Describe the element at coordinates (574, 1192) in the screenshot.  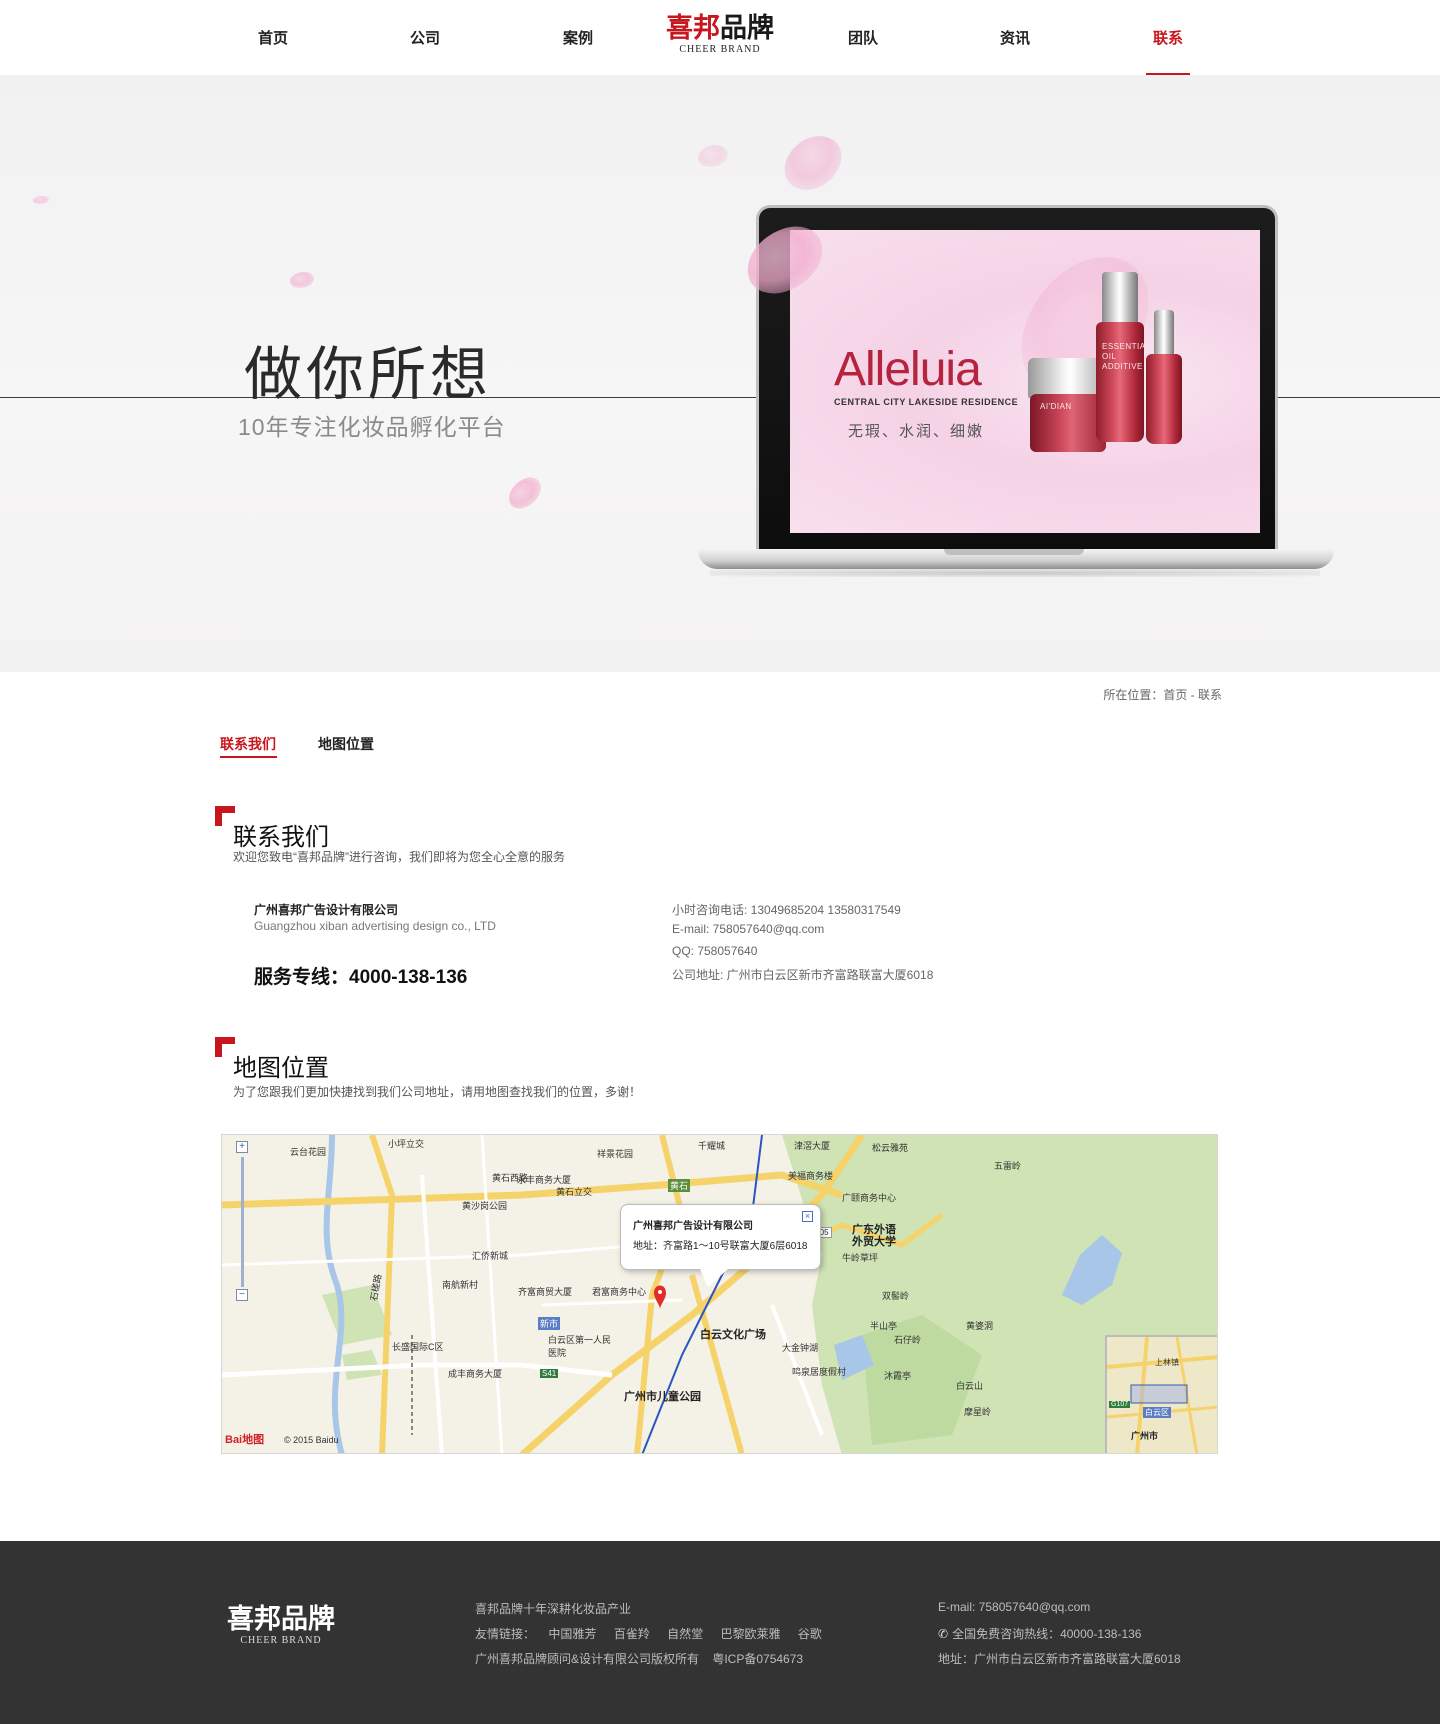
I see `map-label: 黄石立交` at that location.